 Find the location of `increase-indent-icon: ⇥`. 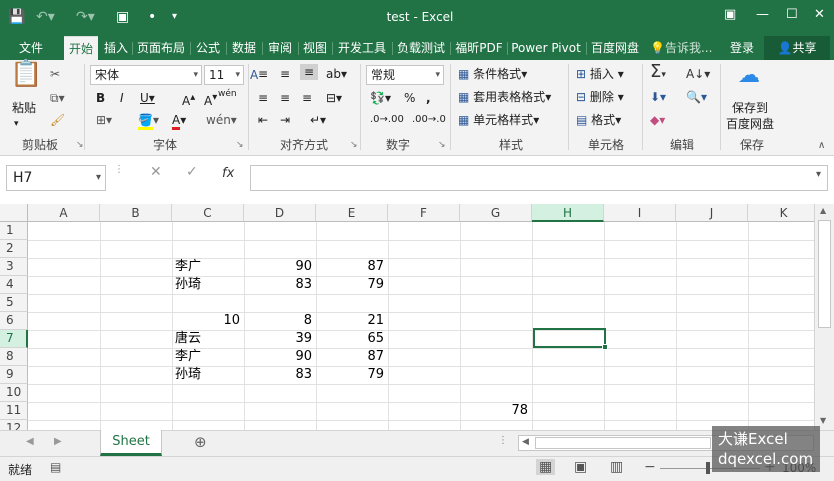

increase-indent-icon: ⇥ is located at coordinates (285, 120).